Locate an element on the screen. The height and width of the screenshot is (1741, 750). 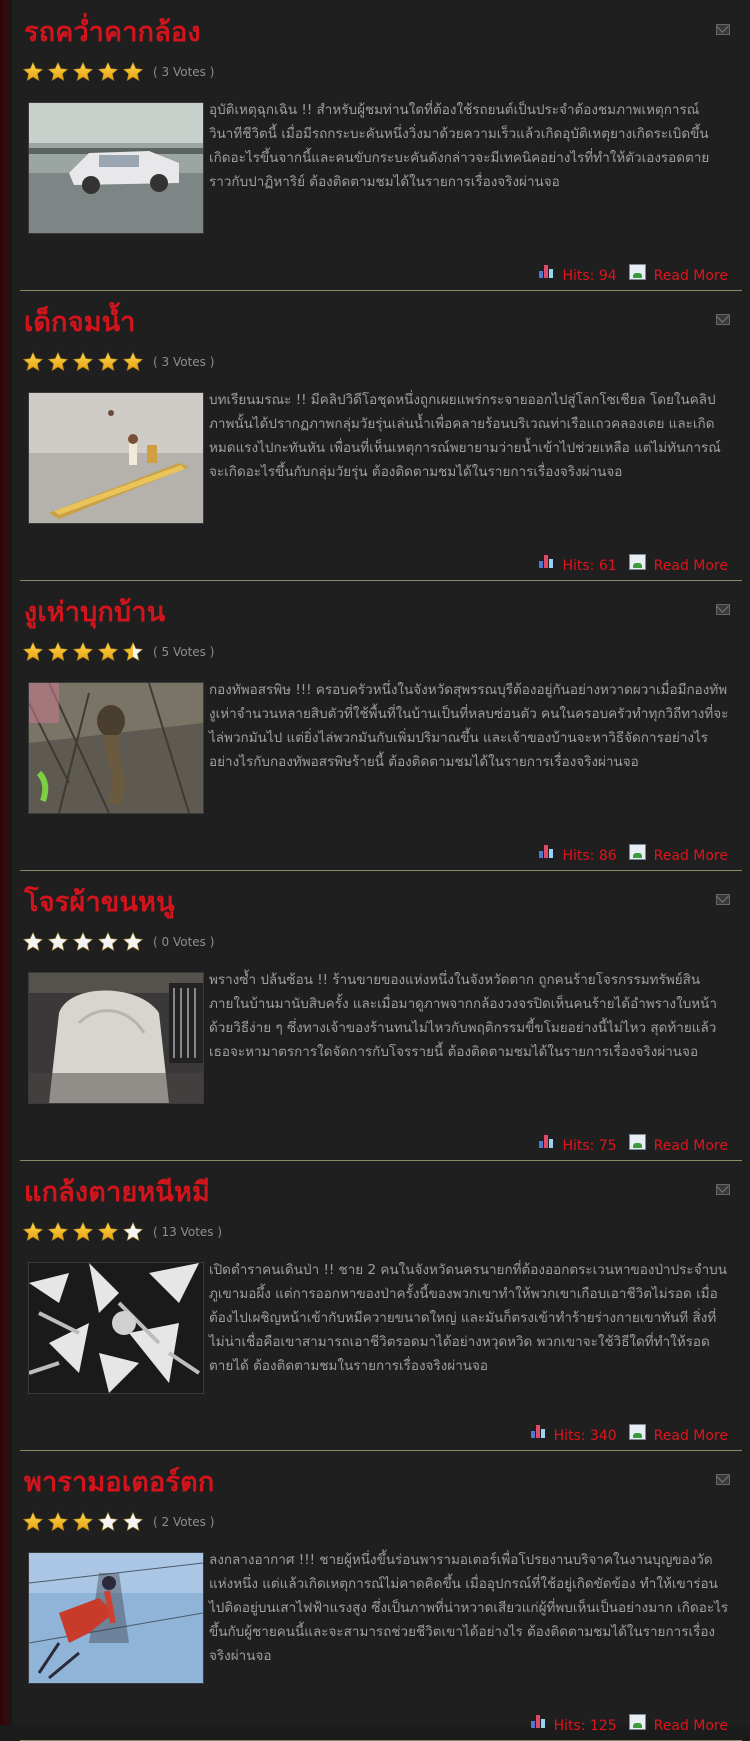
hits-count: Hits: 340 is located at coordinates (585, 1436).